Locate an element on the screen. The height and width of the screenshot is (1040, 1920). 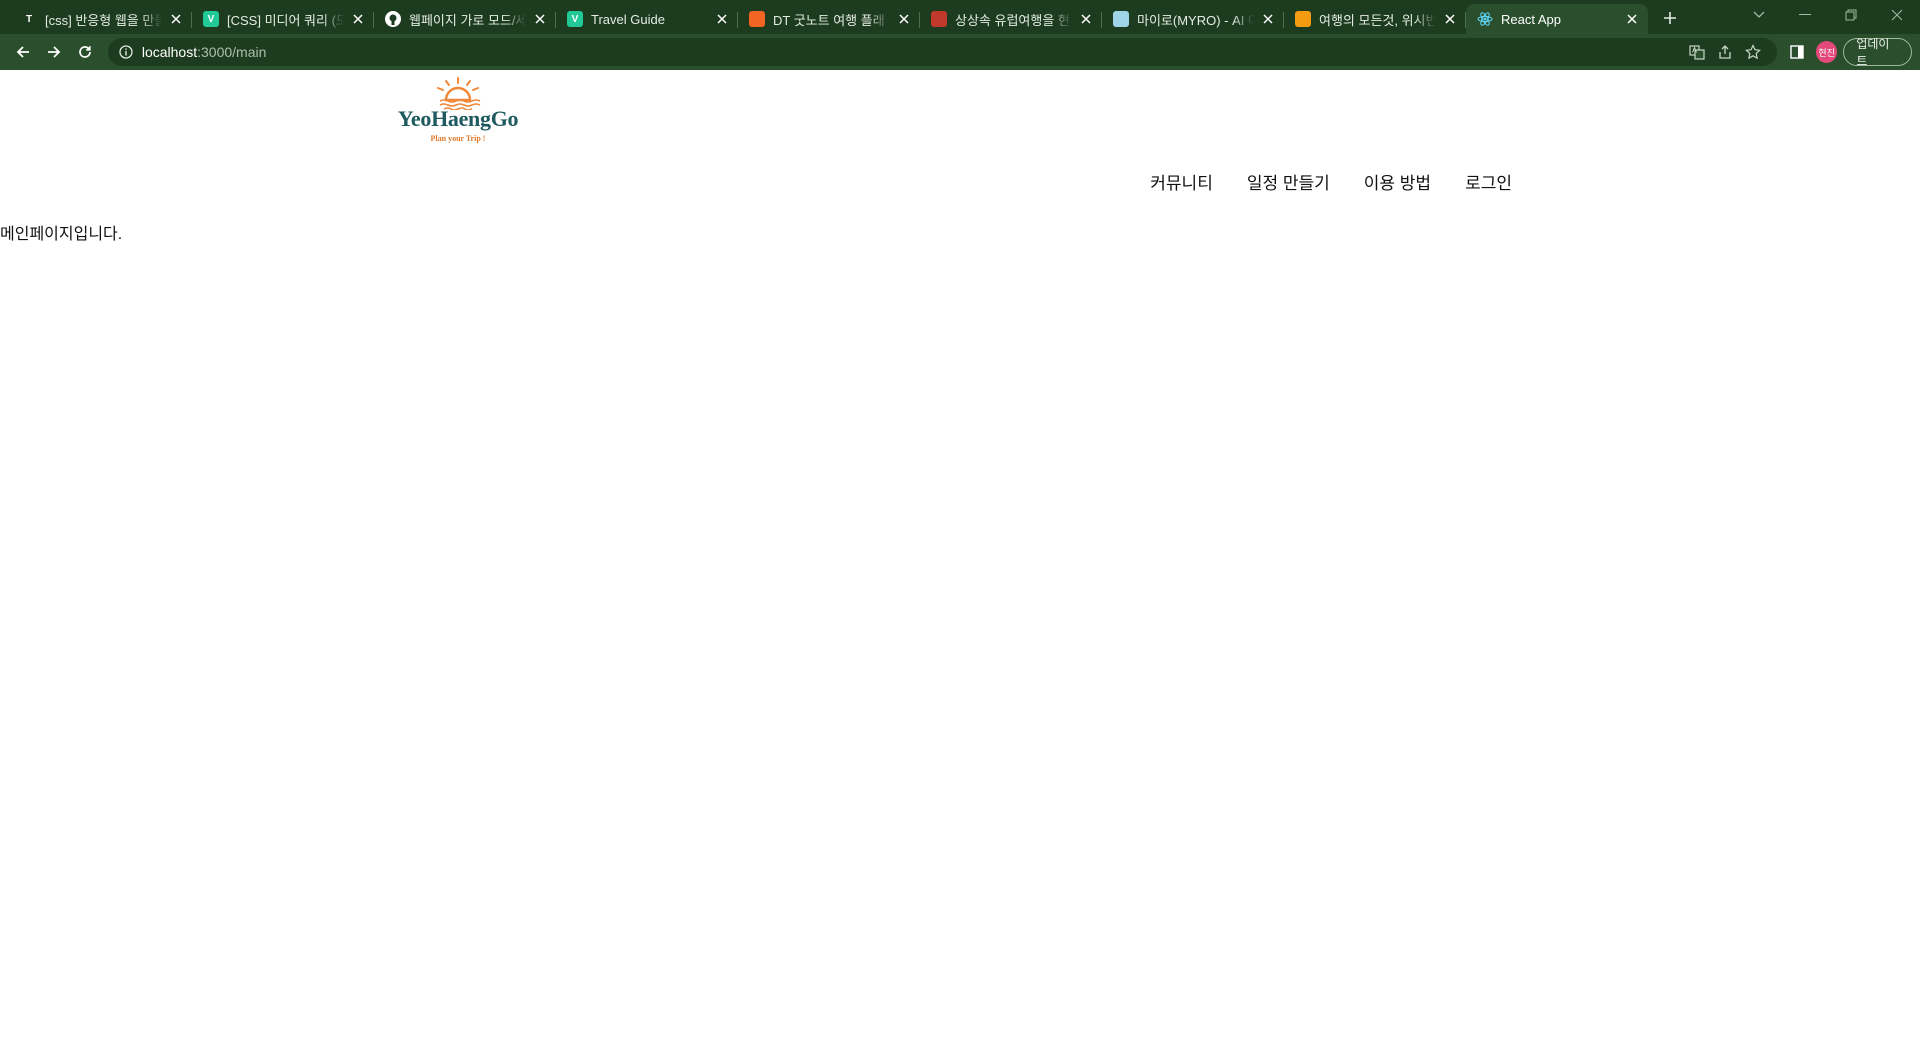
minimize-button is located at coordinates (1805, 15).